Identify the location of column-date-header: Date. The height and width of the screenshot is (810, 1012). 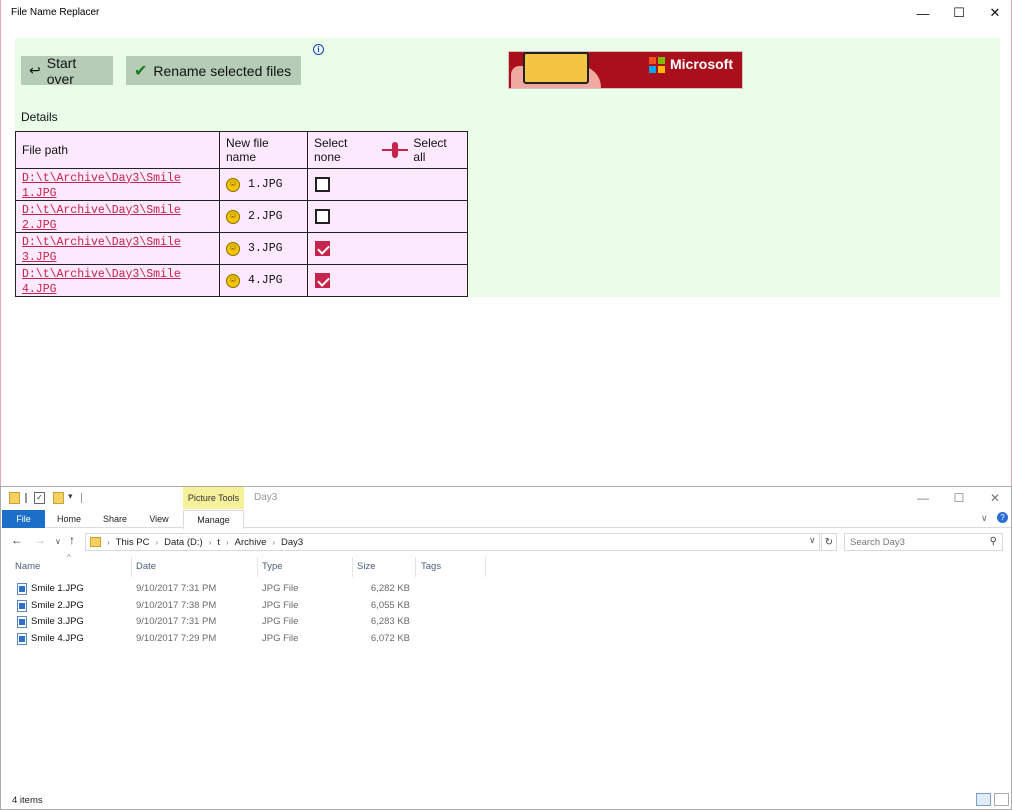
(146, 566).